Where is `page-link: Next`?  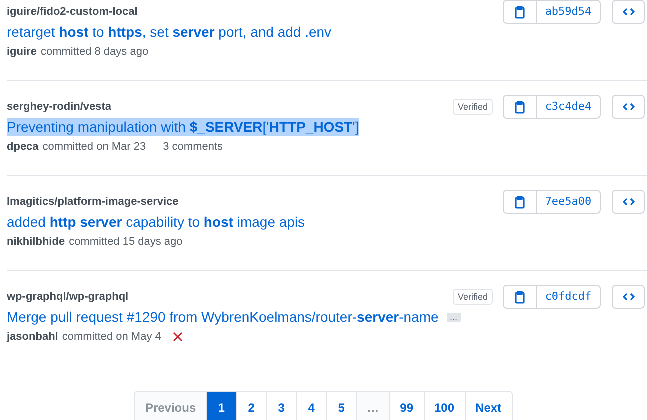
page-link: Next is located at coordinates (488, 406).